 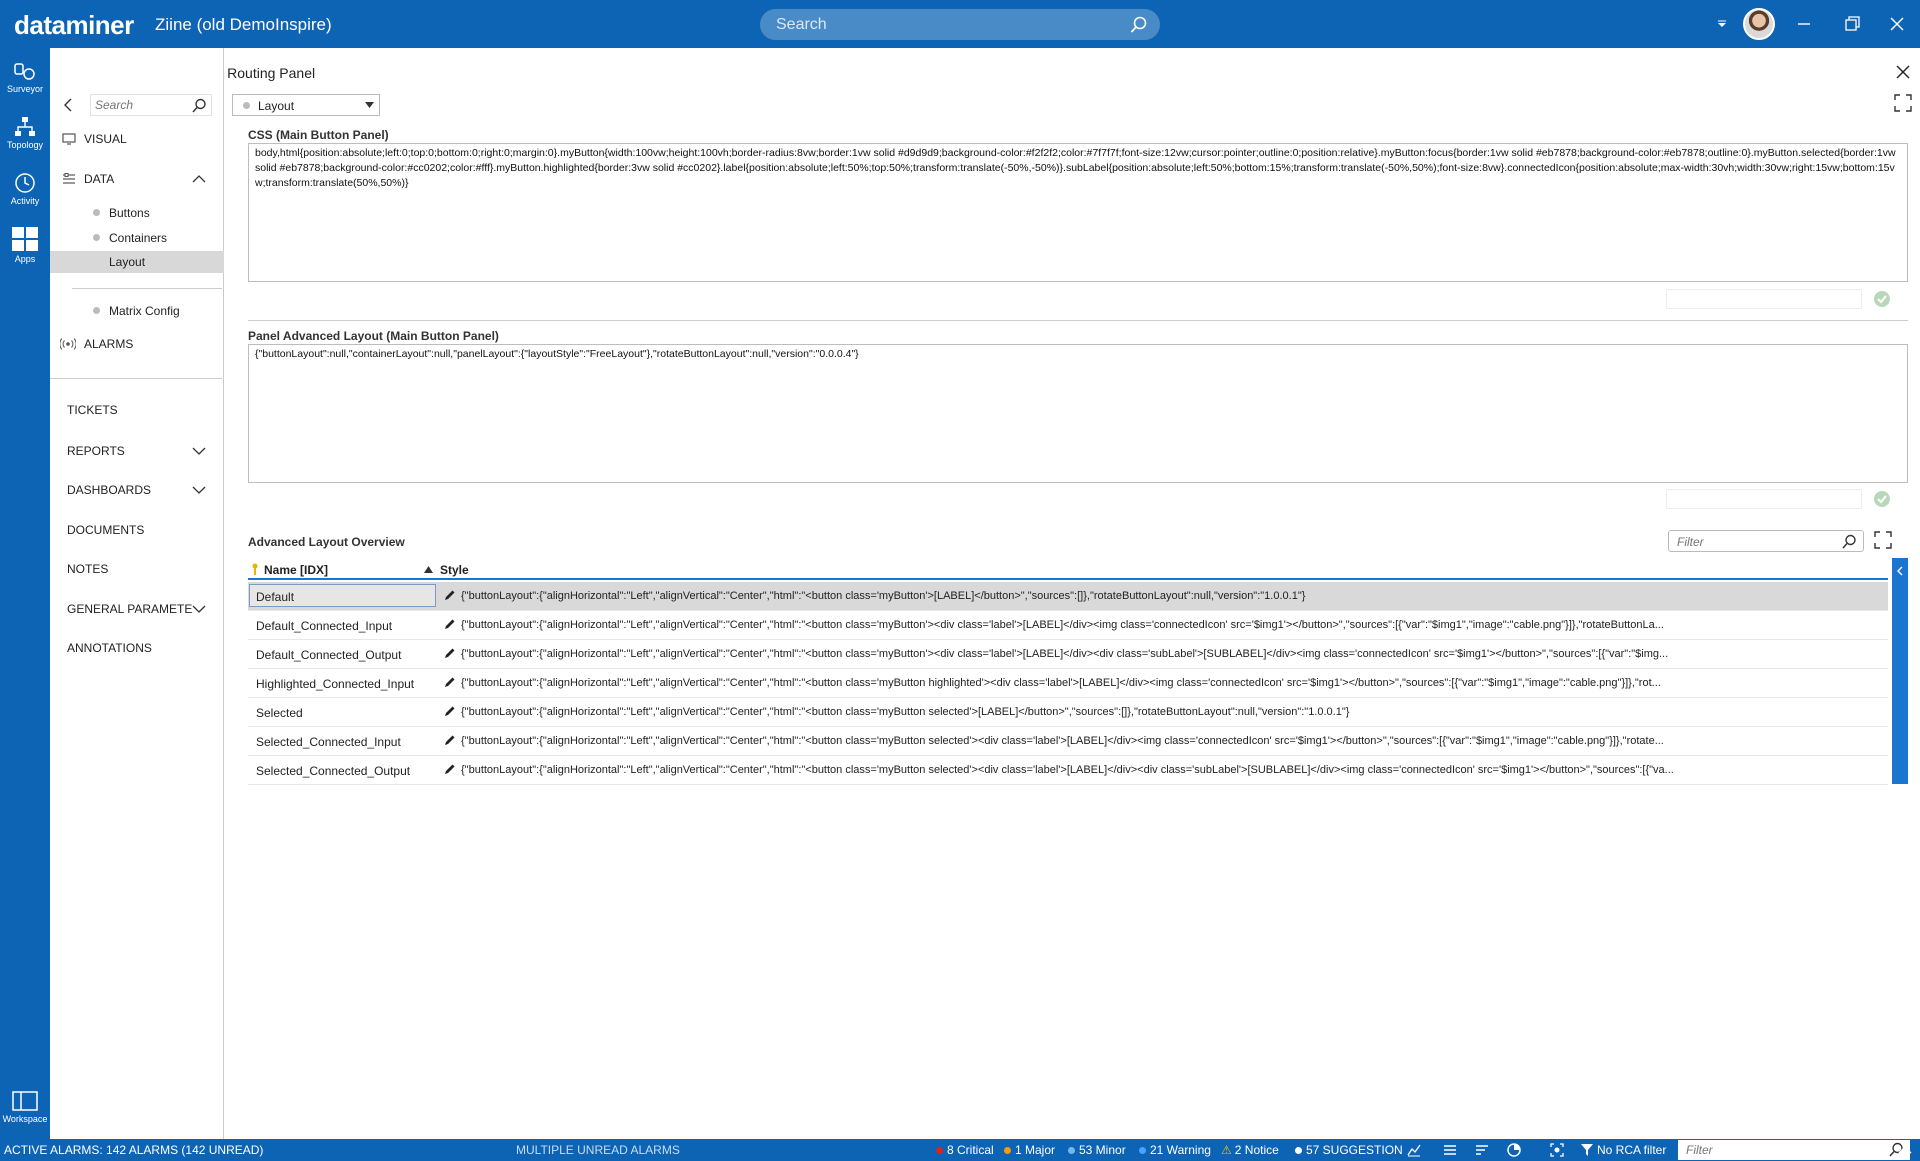 What do you see at coordinates (133, 1150) in the screenshot?
I see `active-alarms-text: ACTIVE ALARMS: 142 ALARMS (142 UNREAD)` at bounding box center [133, 1150].